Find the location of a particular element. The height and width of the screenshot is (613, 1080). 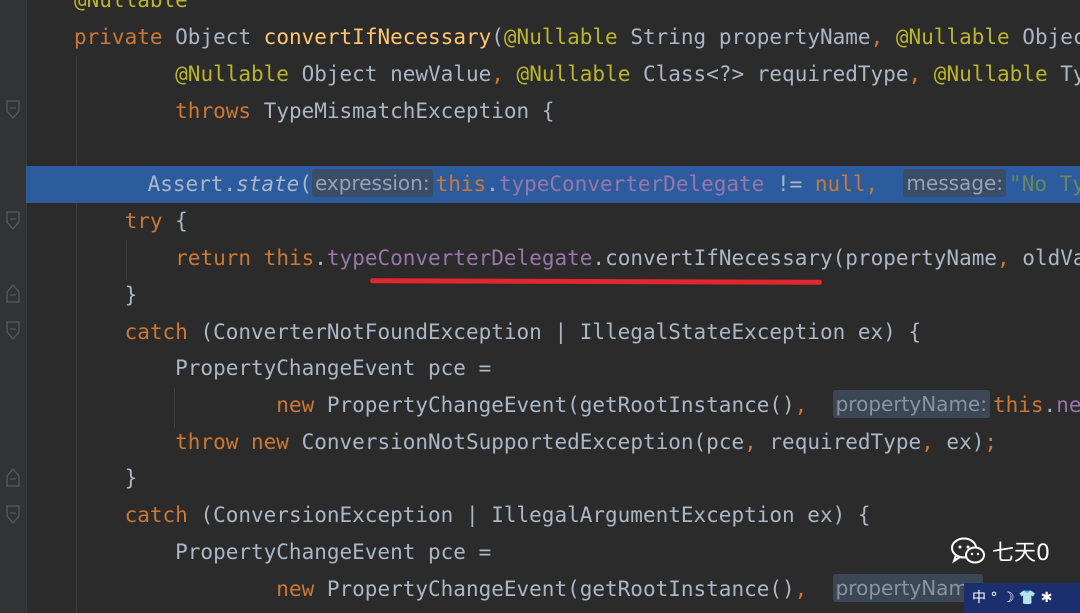

code-token: Object o is located at coordinates (1051, 37).